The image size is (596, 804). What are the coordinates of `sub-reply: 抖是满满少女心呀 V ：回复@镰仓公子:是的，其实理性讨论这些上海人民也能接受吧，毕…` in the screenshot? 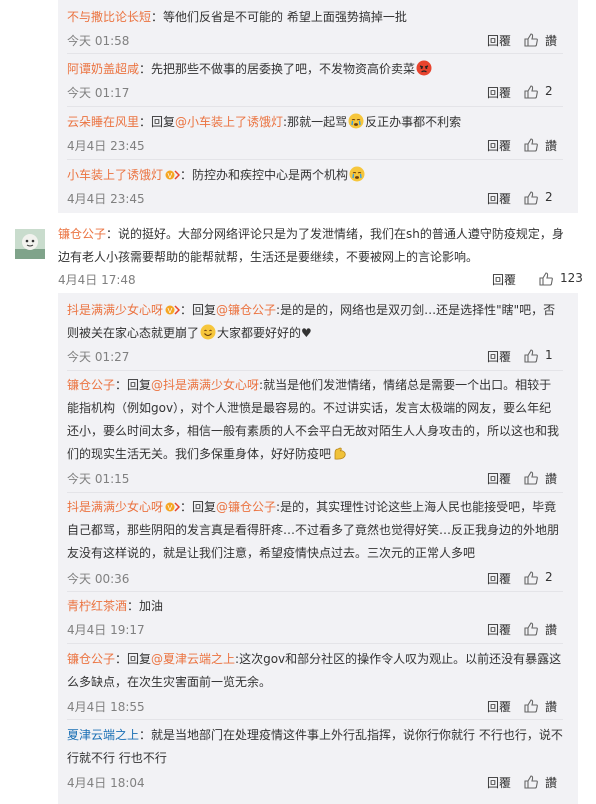 It's located at (315, 541).